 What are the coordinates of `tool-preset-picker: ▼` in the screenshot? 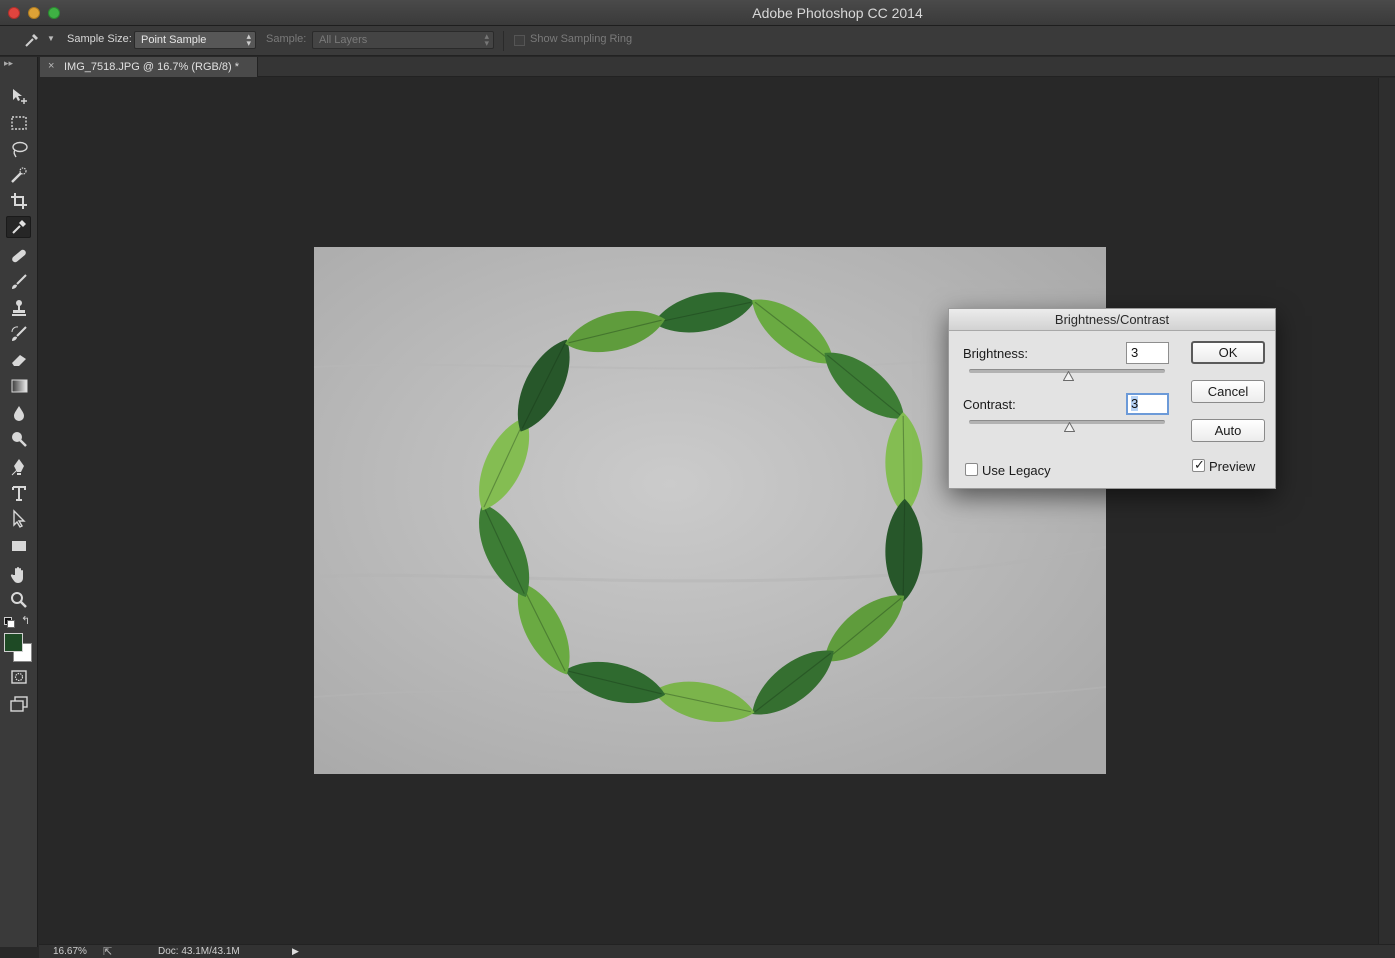 It's located at (38, 40).